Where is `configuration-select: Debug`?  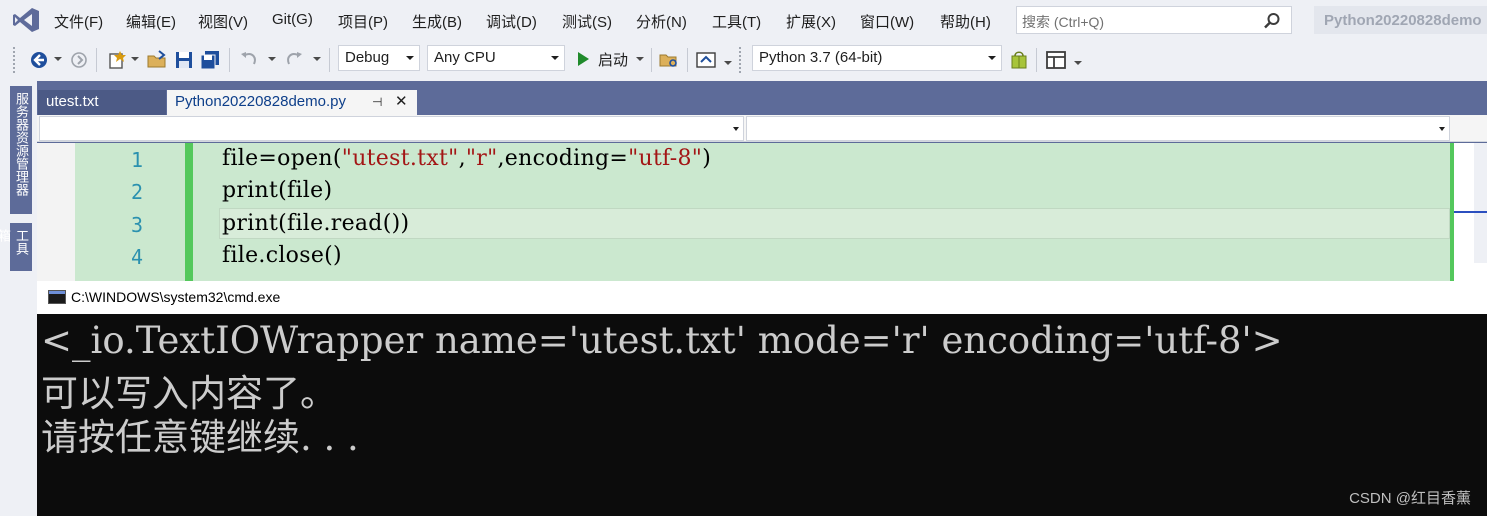
configuration-select: Debug is located at coordinates (379, 58).